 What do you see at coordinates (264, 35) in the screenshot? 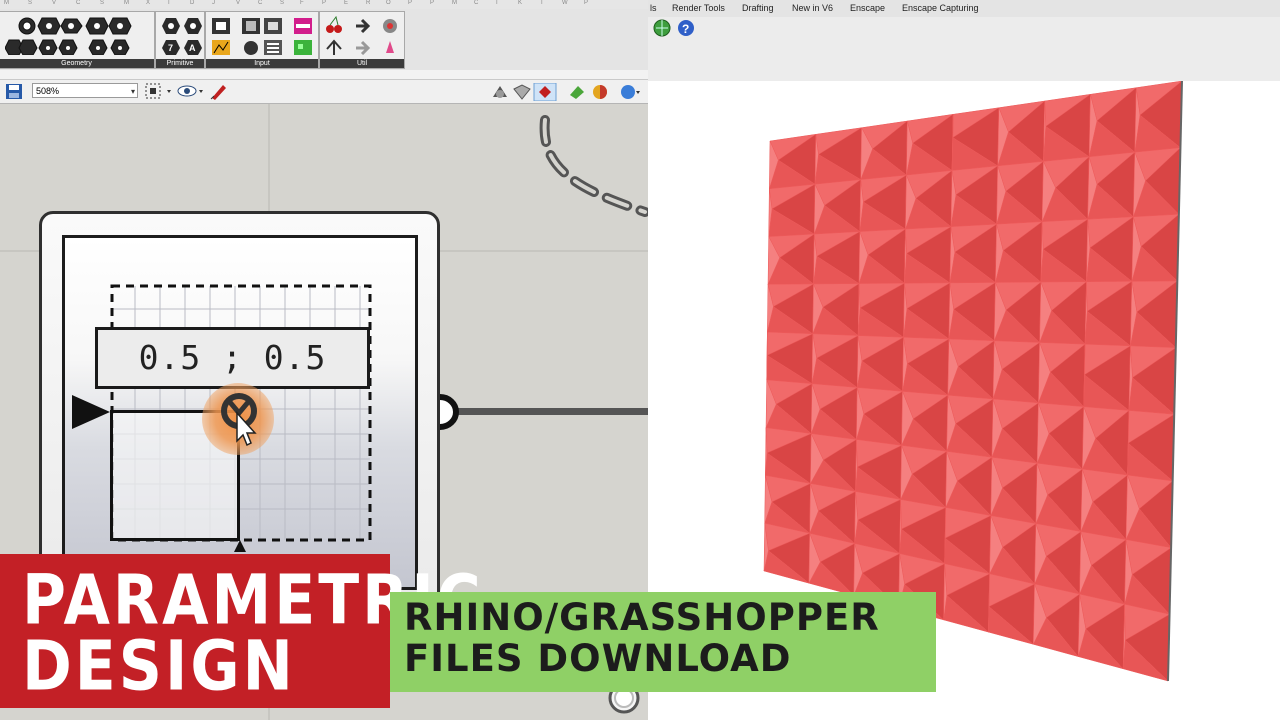
I see `input-param-icons` at bounding box center [264, 35].